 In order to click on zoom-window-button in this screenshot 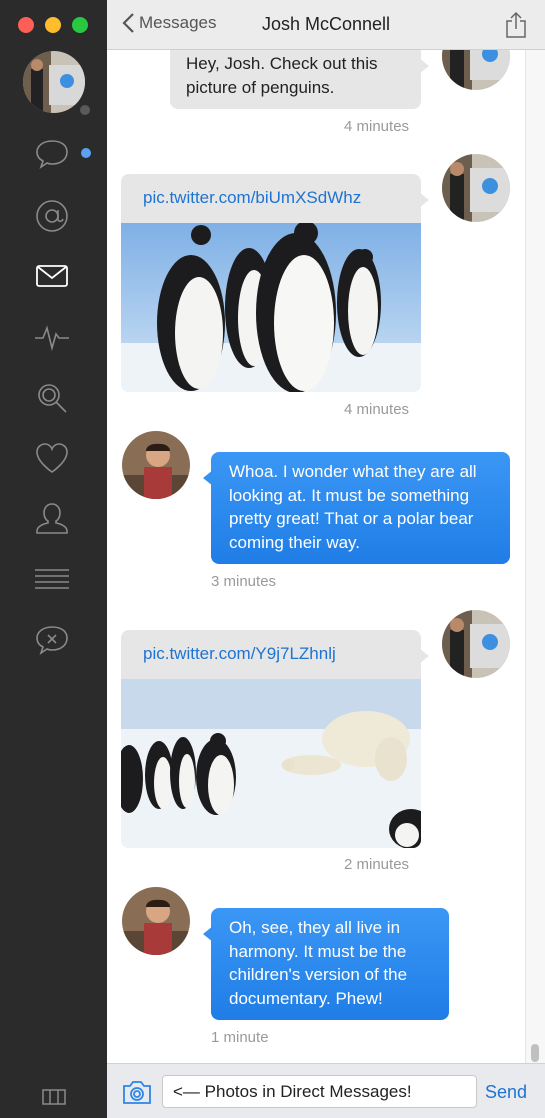, I will do `click(80, 25)`.